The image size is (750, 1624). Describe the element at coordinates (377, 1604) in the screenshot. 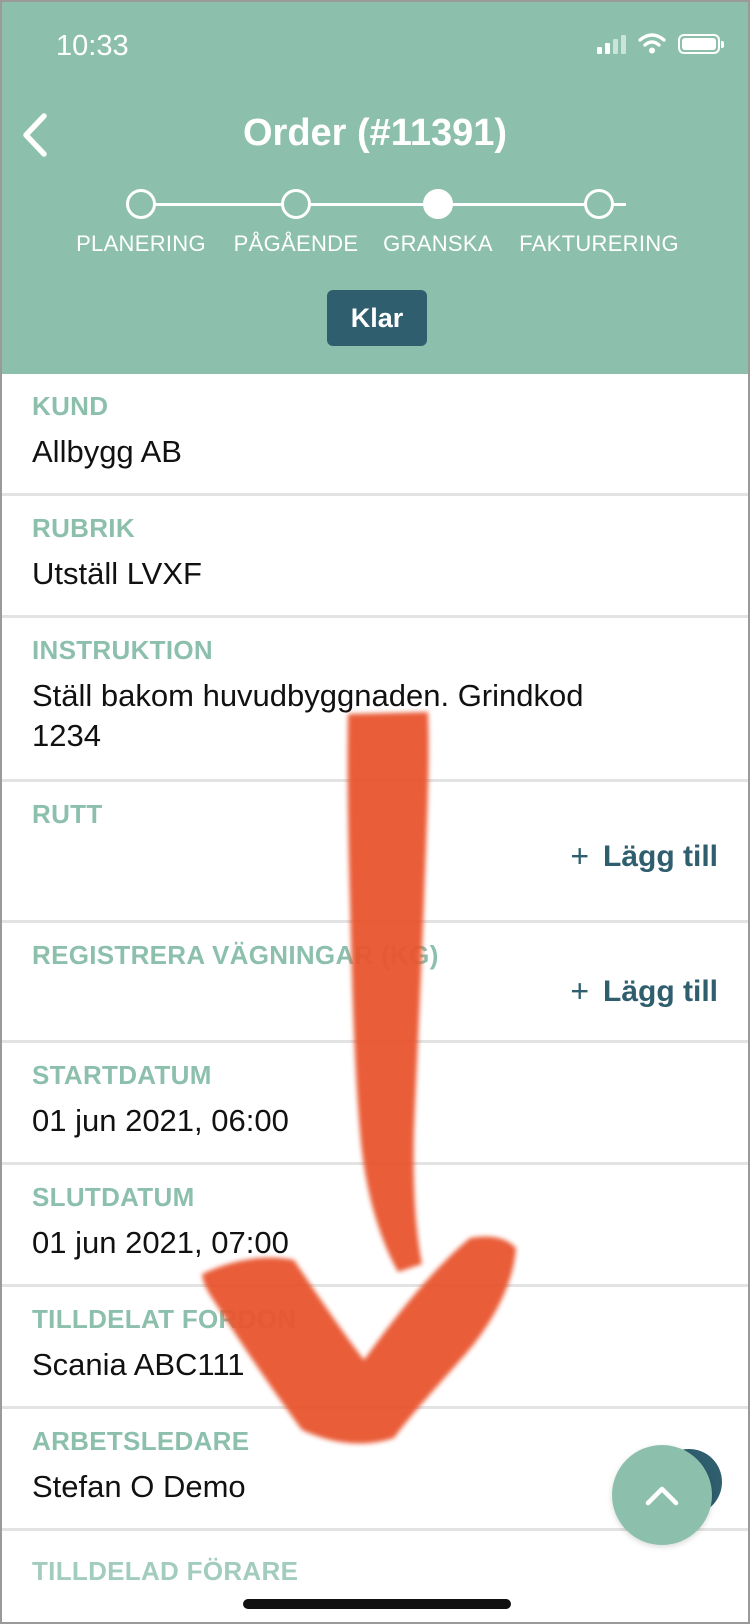

I see `home-indicator` at that location.